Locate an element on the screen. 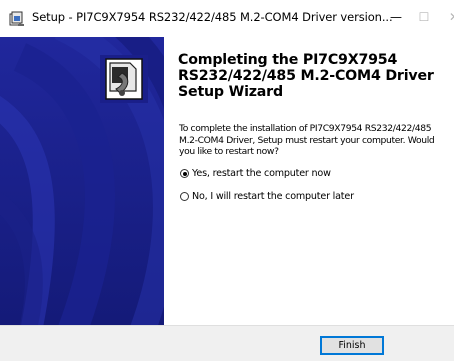 The width and height of the screenshot is (454, 361). radio-selected-icon is located at coordinates (184, 173).